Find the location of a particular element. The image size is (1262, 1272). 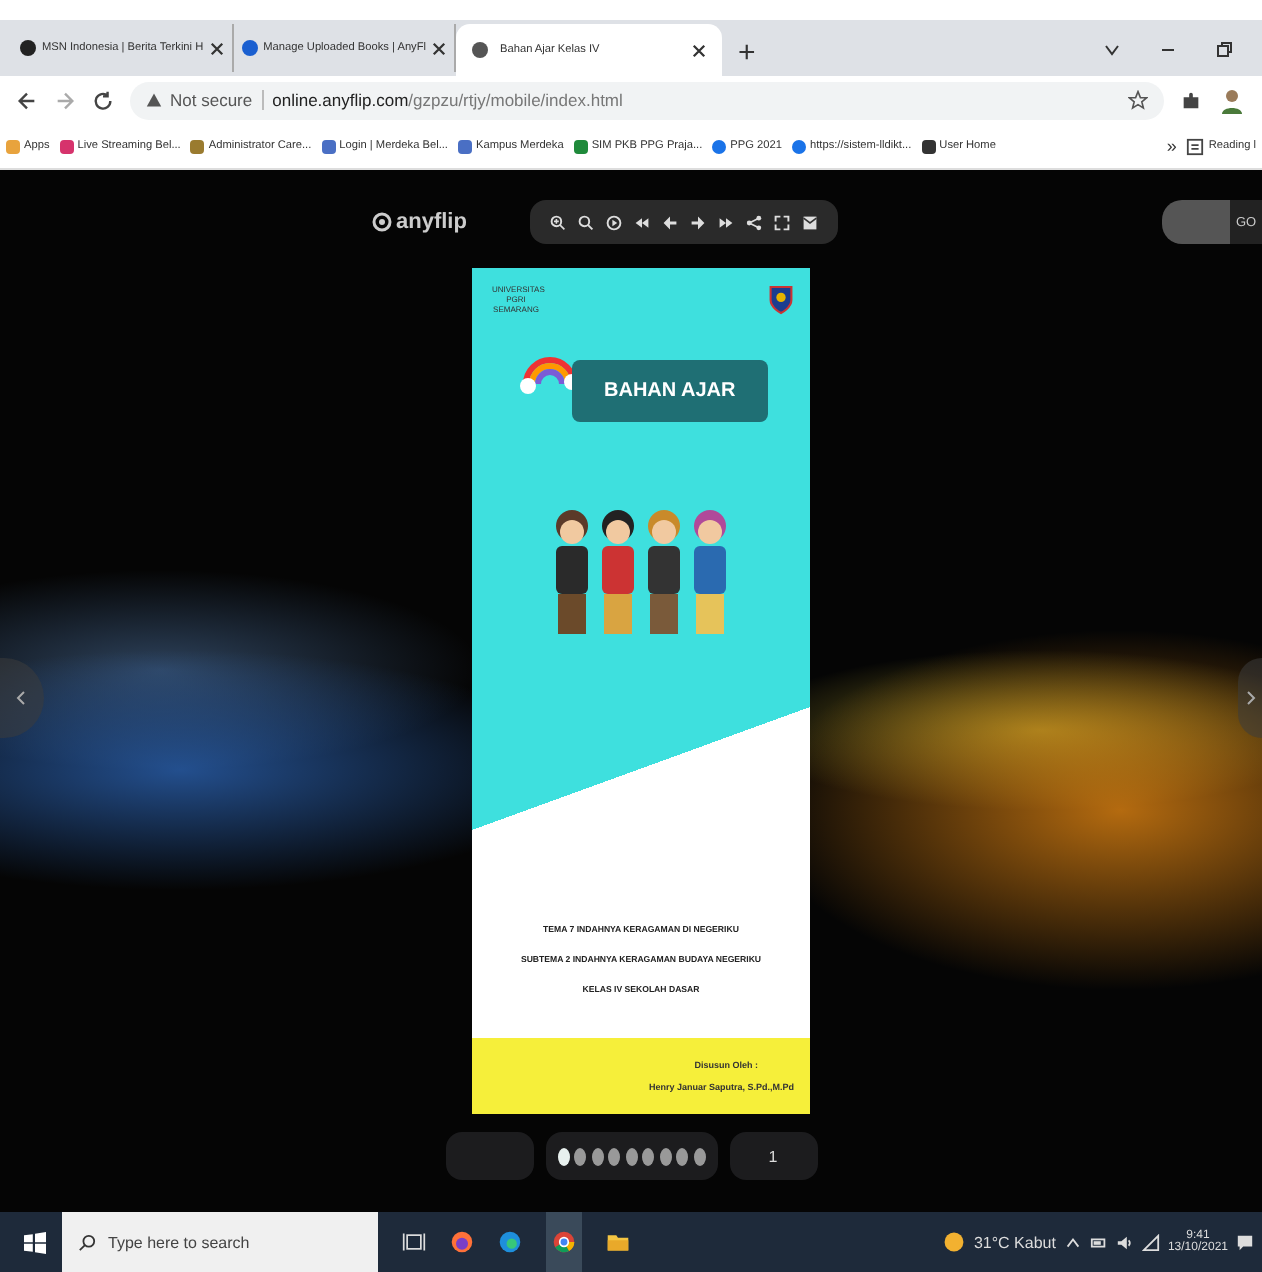

notification-icon is located at coordinates (1245, 1242).